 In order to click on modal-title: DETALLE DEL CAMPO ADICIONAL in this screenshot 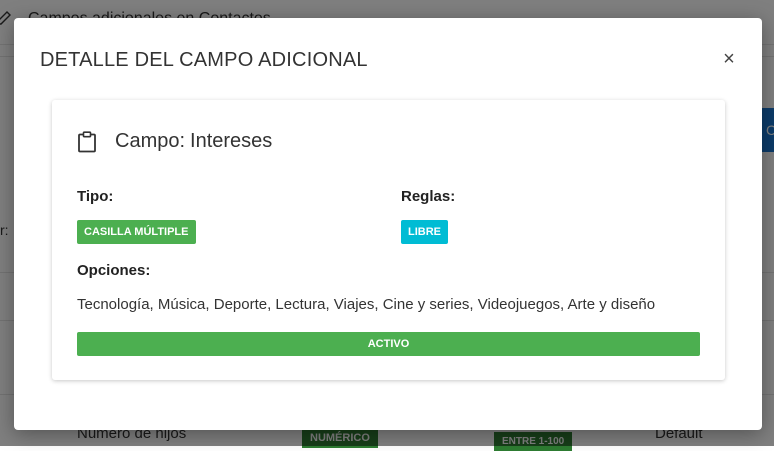, I will do `click(204, 60)`.